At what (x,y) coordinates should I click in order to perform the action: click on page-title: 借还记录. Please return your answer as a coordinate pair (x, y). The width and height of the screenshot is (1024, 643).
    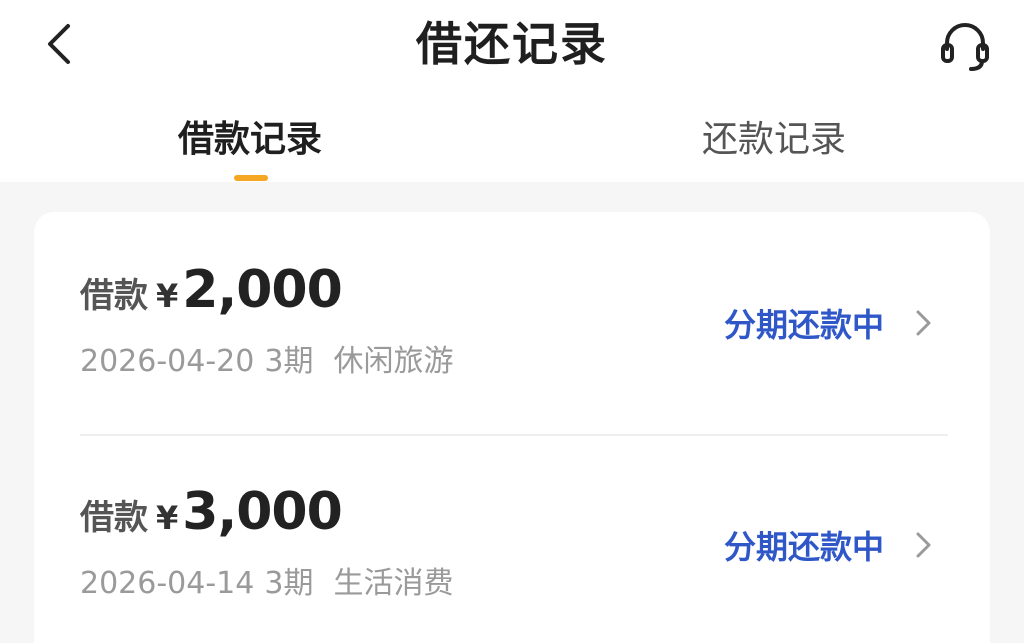
    Looking at the image, I should click on (512, 44).